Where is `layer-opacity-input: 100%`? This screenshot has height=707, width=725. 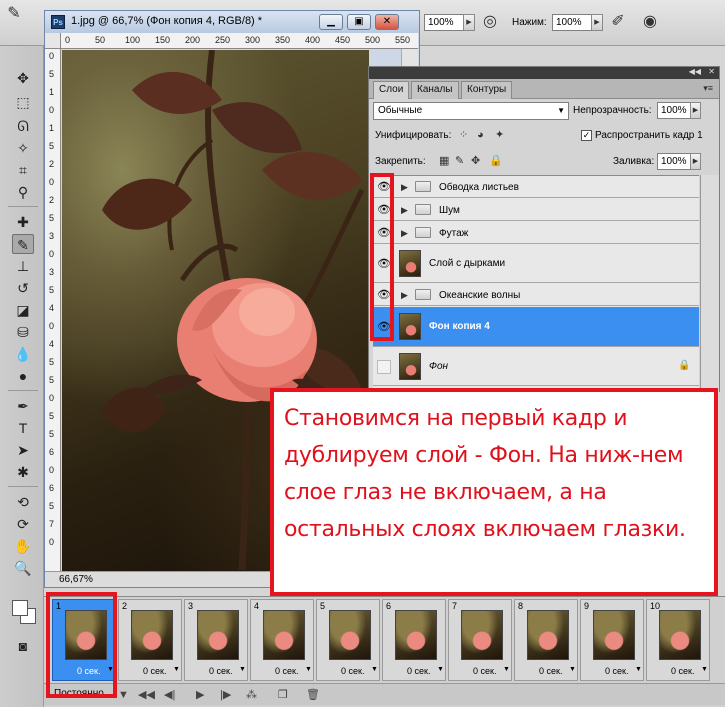 layer-opacity-input: 100% is located at coordinates (674, 110).